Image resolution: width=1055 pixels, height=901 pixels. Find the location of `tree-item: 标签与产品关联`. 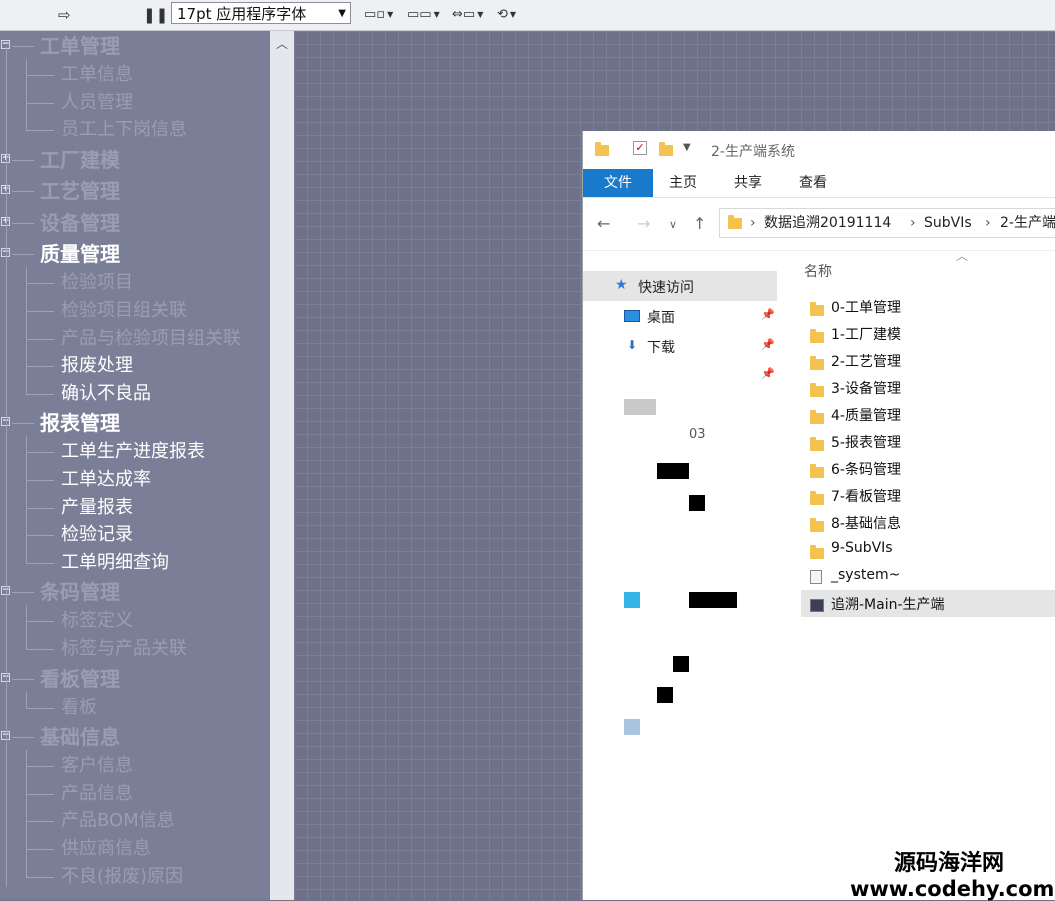

tree-item: 标签与产品关联 is located at coordinates (135, 649).